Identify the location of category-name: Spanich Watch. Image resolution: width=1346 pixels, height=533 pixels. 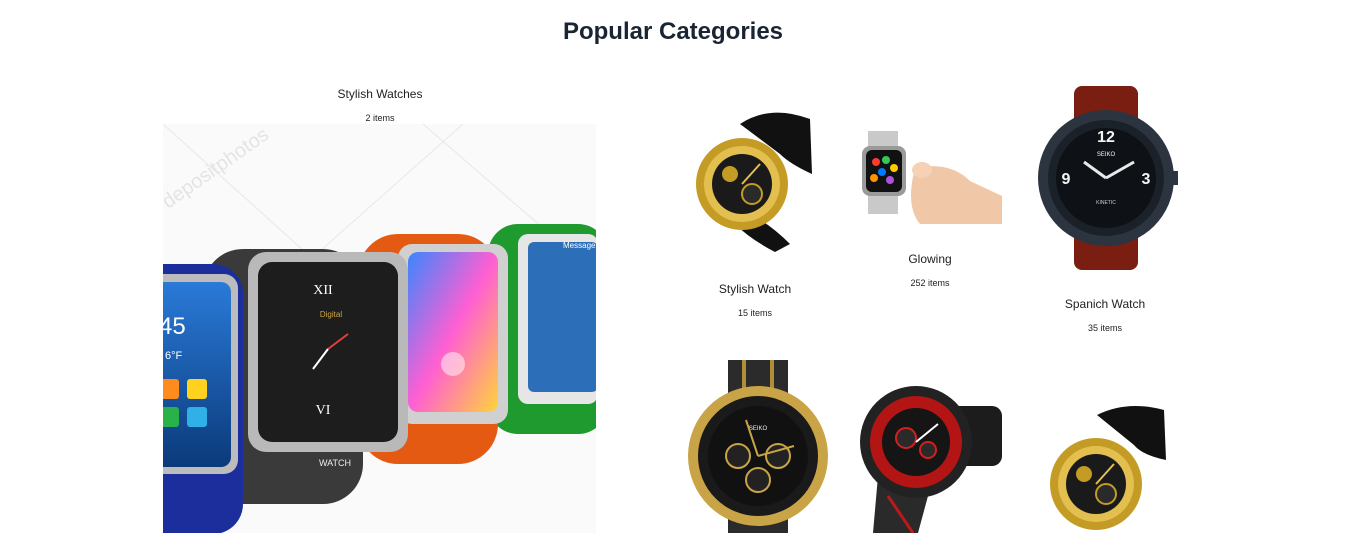
(1105, 304).